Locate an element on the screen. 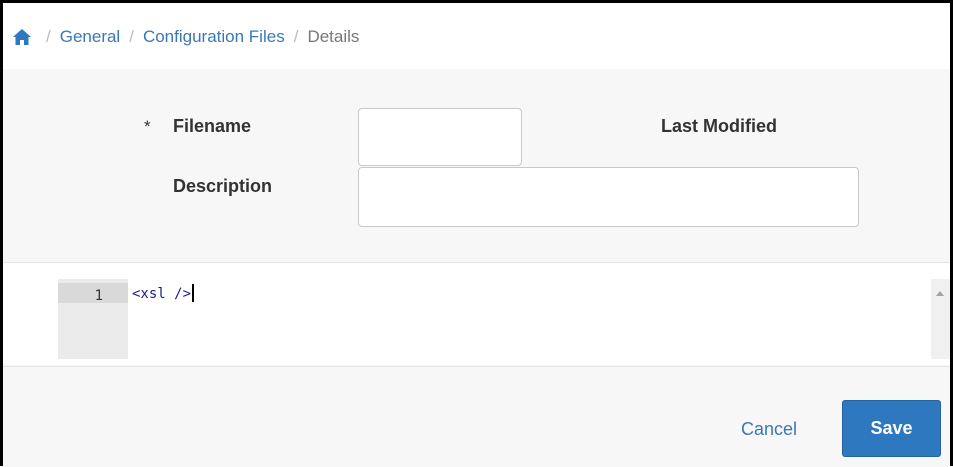  filename-label: Filename is located at coordinates (212, 126).